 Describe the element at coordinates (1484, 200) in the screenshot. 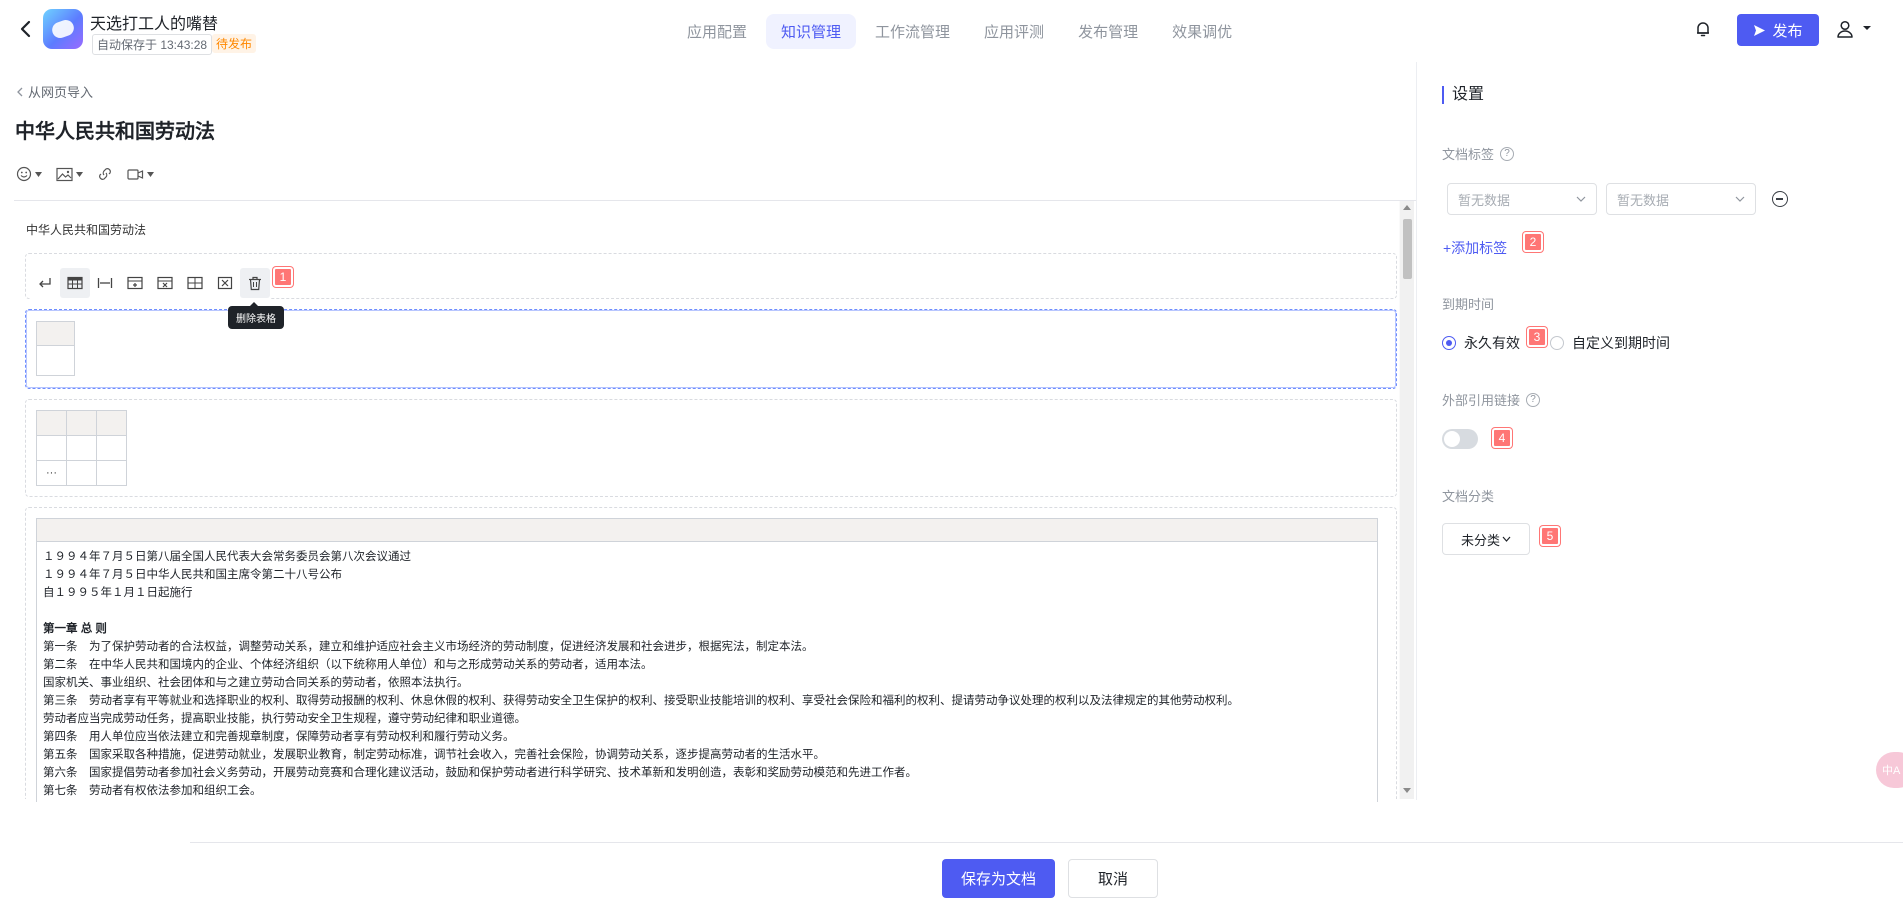

I see `tag-select-1-value: 暂无数据` at that location.